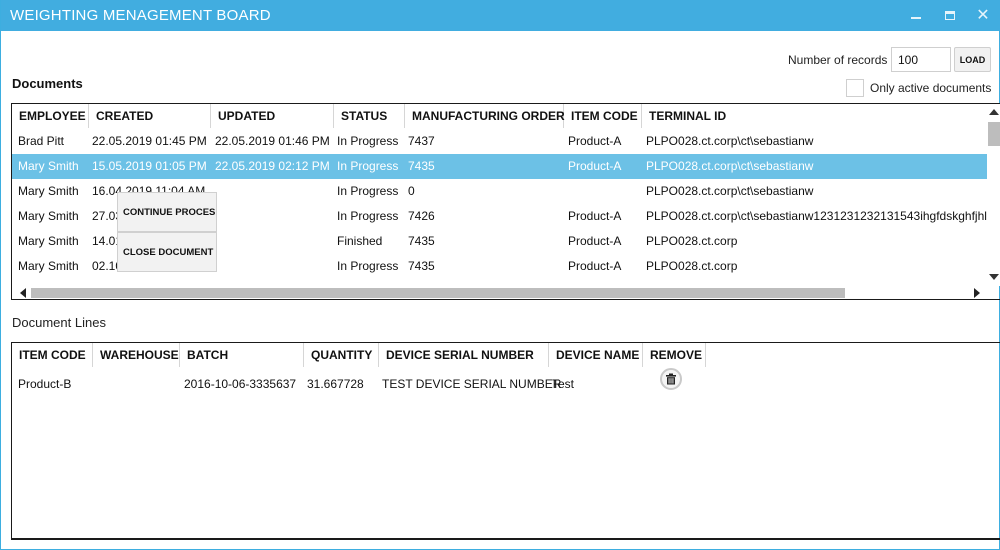 Image resolution: width=1000 pixels, height=550 pixels. I want to click on column-header-warehouse: WAREHOUSE, so click(136, 355).